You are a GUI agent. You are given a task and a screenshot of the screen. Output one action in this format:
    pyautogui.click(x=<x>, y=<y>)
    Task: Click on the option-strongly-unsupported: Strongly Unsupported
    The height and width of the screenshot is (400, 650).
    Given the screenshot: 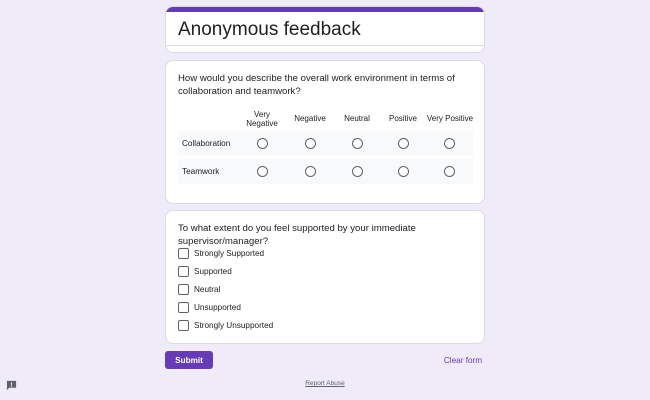 What is the action you would take?
    pyautogui.click(x=225, y=325)
    